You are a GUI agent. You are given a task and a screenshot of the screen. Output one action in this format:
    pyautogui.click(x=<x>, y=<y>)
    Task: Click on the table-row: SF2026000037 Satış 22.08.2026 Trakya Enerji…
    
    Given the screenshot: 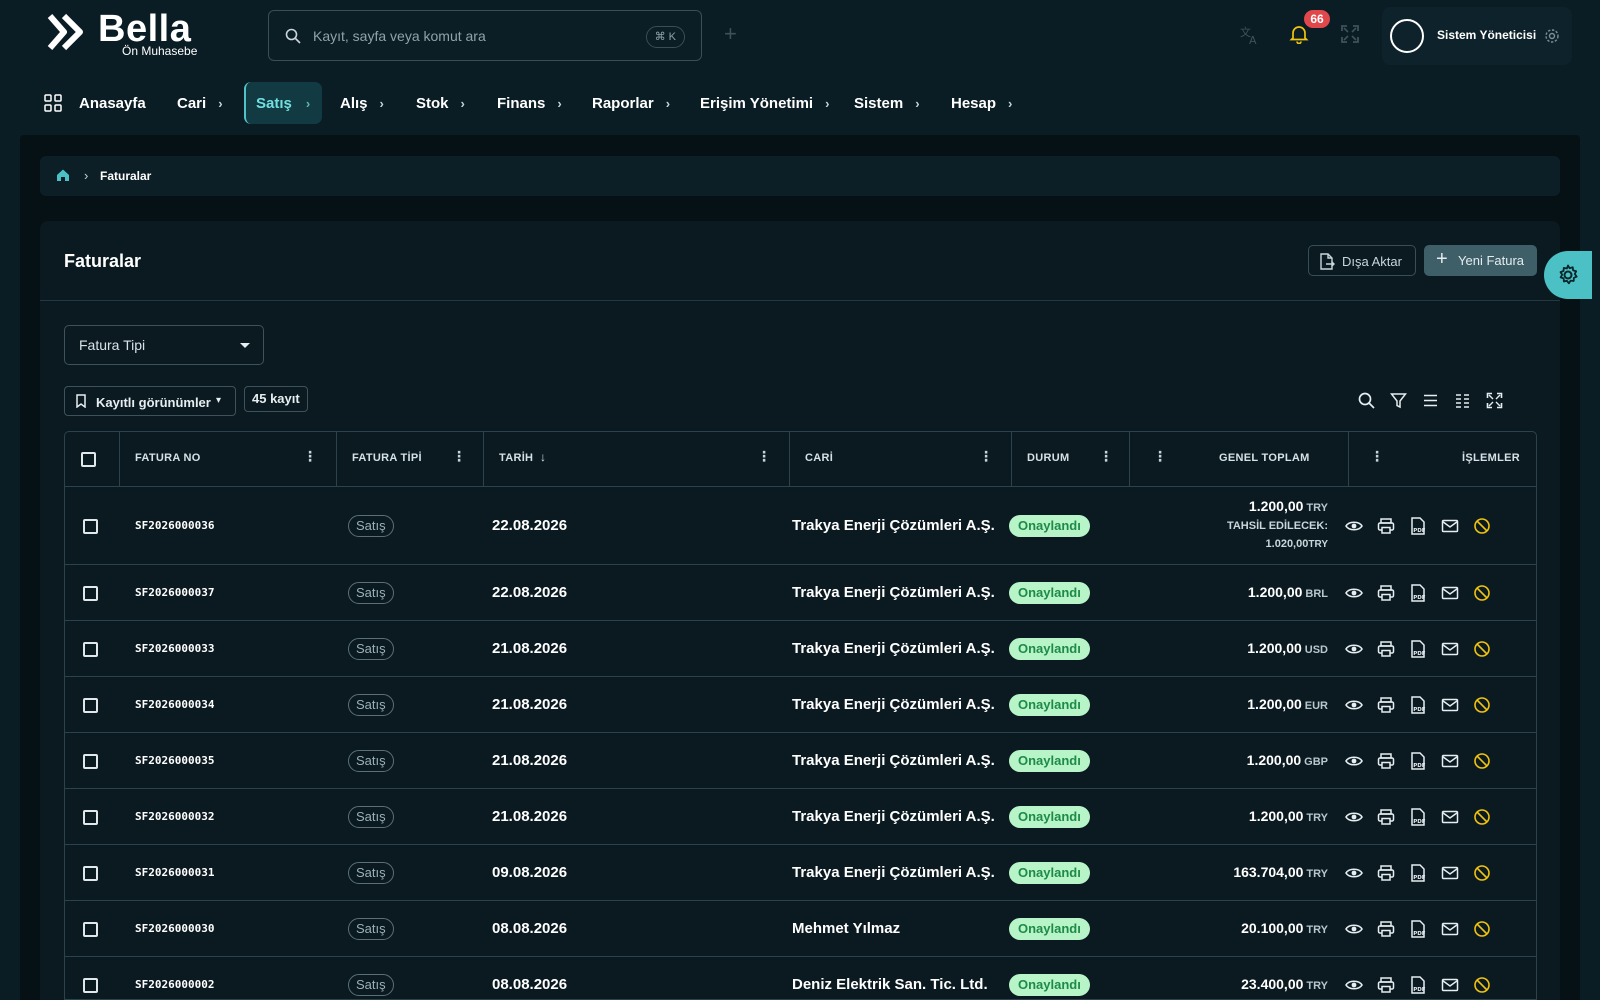 What is the action you would take?
    pyautogui.click(x=800, y=593)
    